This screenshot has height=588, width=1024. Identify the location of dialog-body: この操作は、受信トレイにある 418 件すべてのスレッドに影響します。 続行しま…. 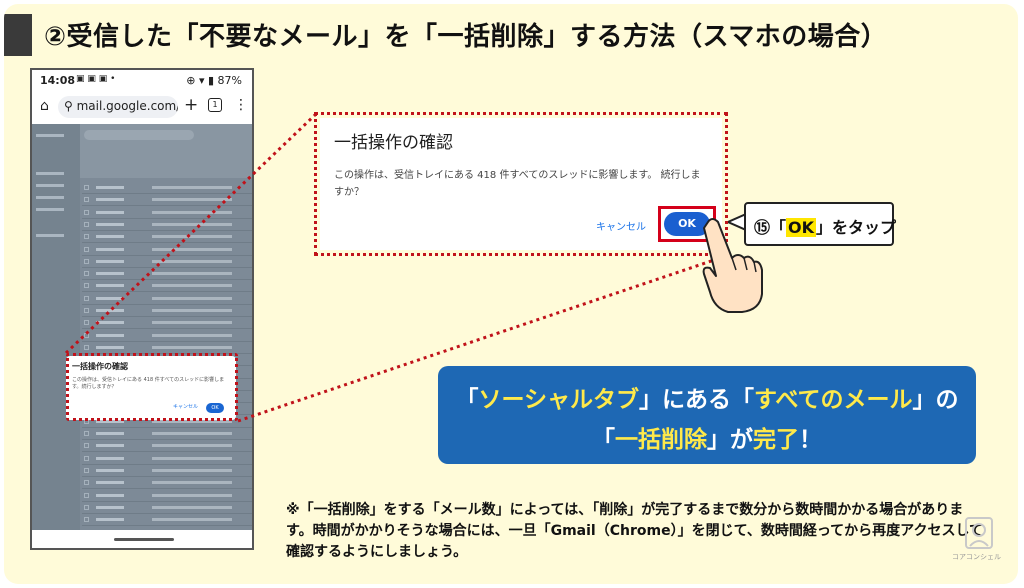
(517, 184).